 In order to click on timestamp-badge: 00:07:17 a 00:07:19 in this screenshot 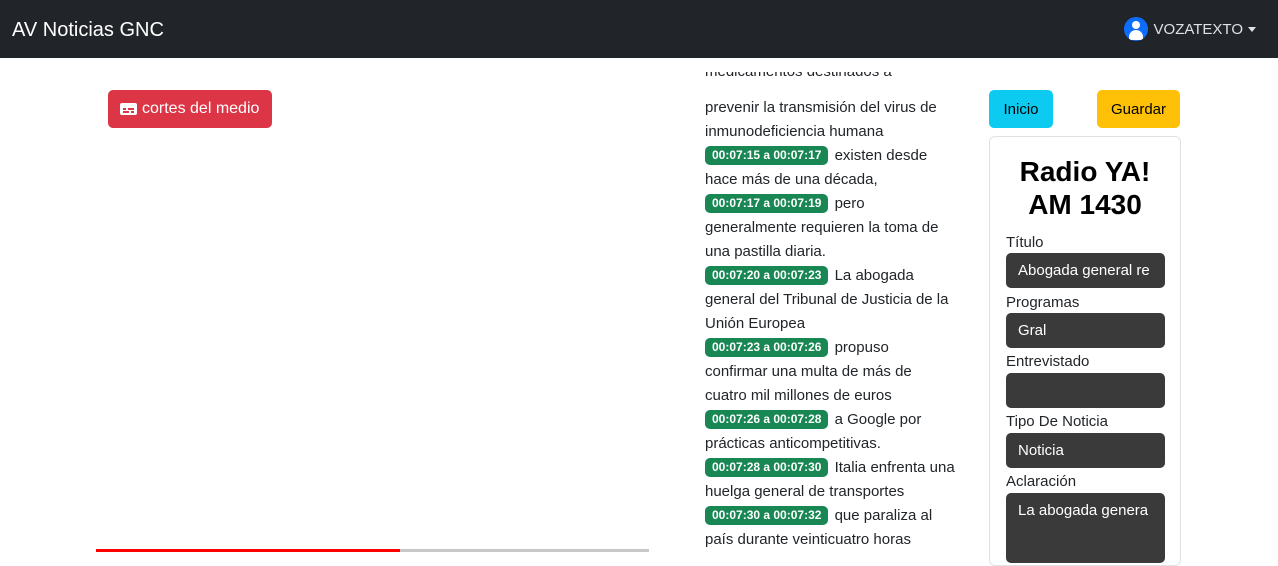, I will do `click(767, 203)`.